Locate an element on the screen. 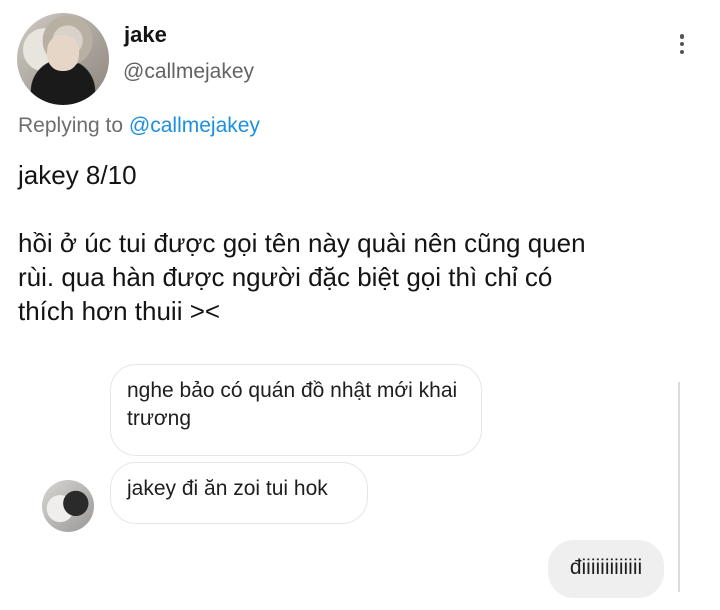  more-vertical-icon is located at coordinates (682, 44).